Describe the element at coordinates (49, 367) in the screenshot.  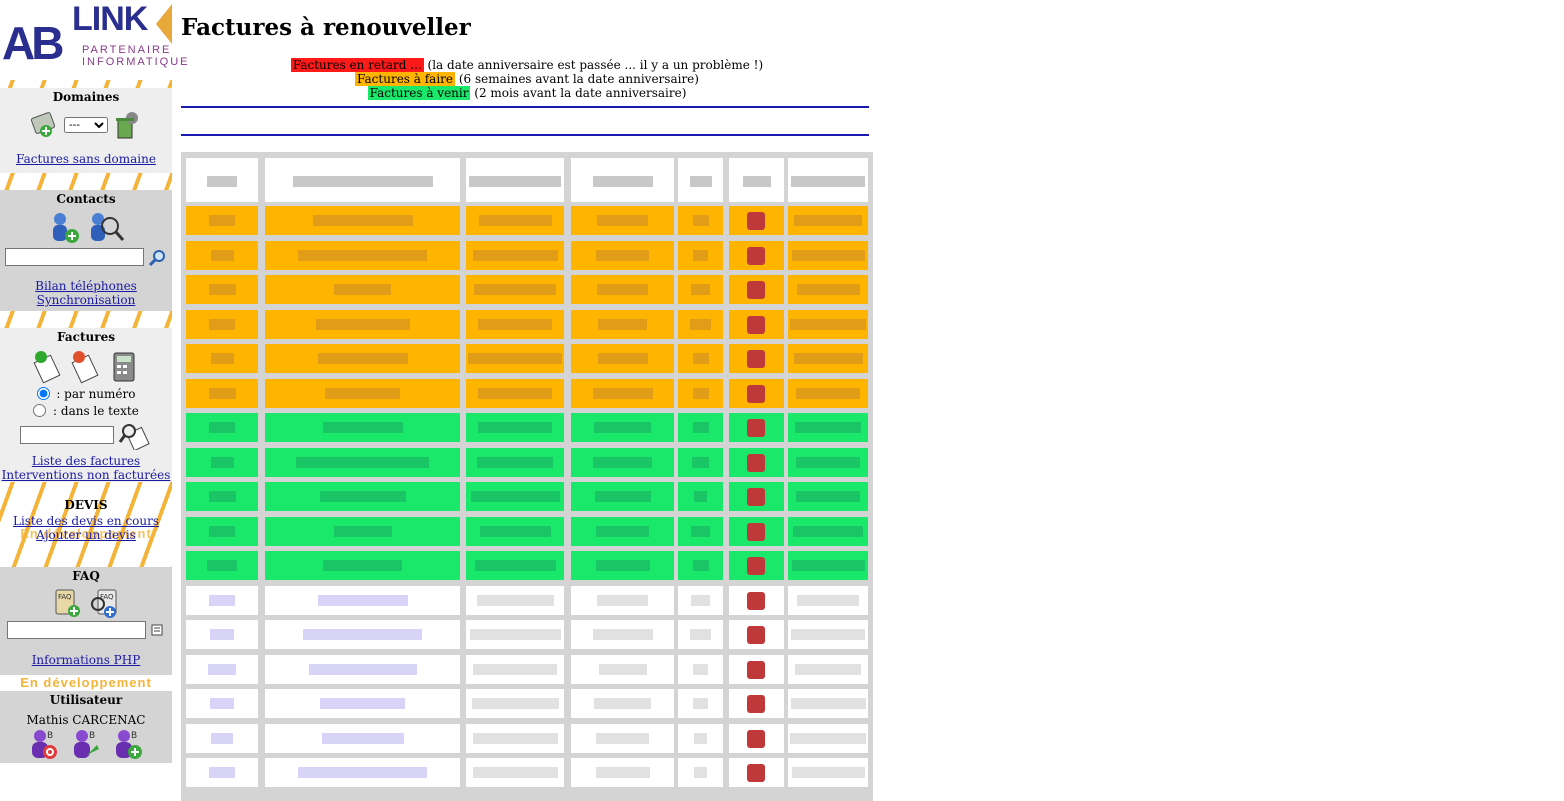
I see `new-invoice-icon` at that location.